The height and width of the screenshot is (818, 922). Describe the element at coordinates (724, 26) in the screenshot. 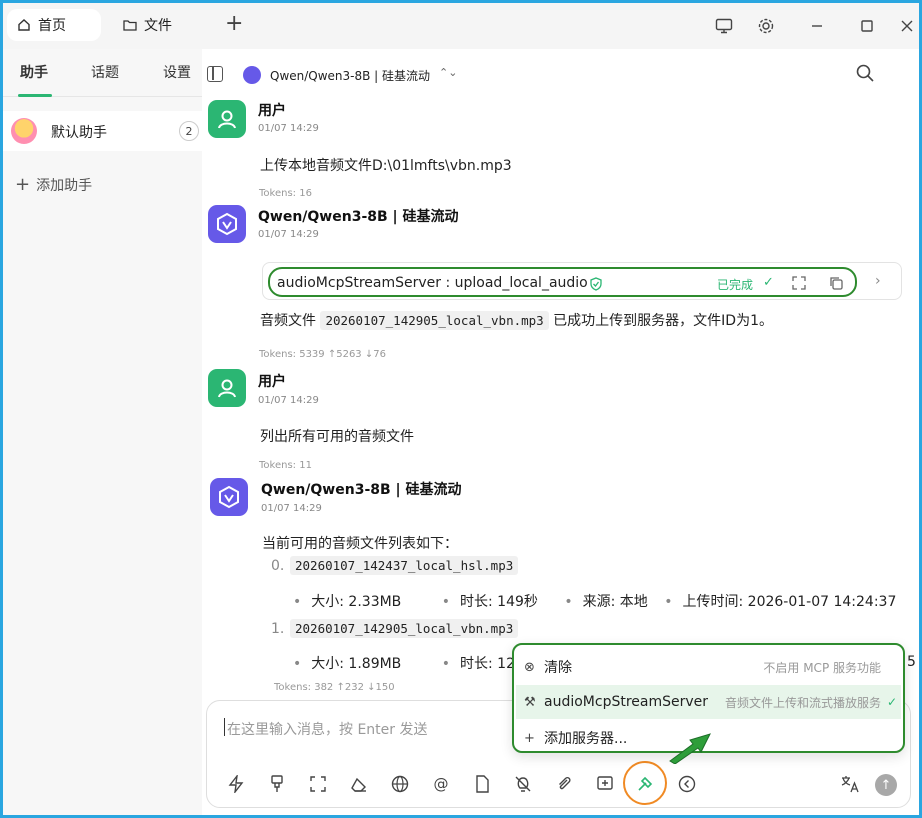

I see `monitor-icon` at that location.